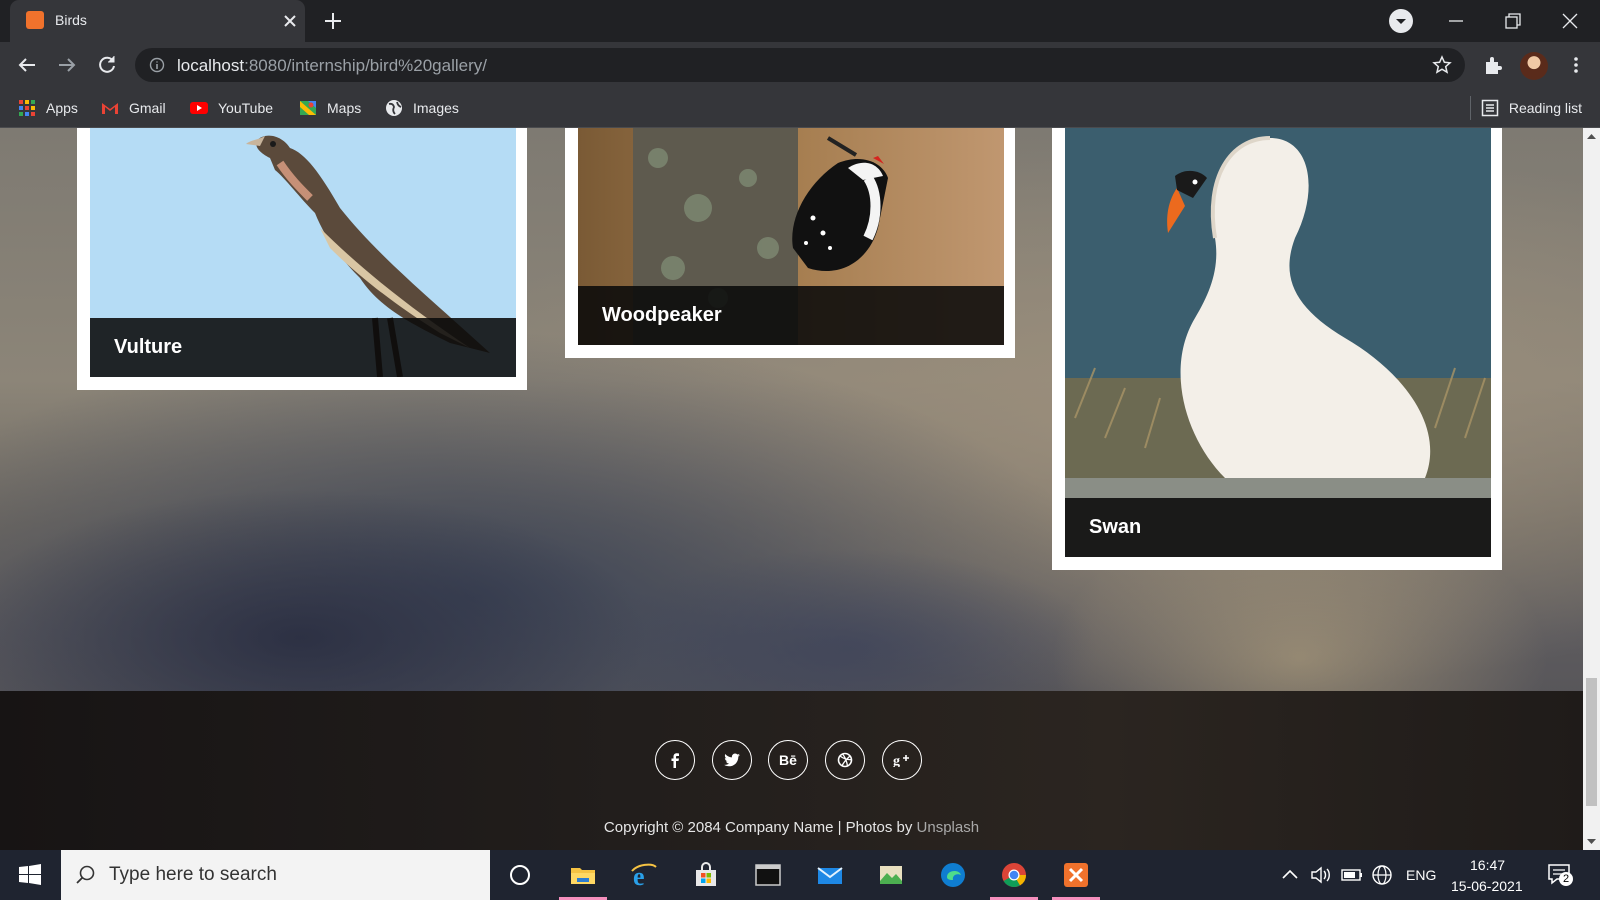  What do you see at coordinates (199, 108) in the screenshot?
I see `youtube-icon` at bounding box center [199, 108].